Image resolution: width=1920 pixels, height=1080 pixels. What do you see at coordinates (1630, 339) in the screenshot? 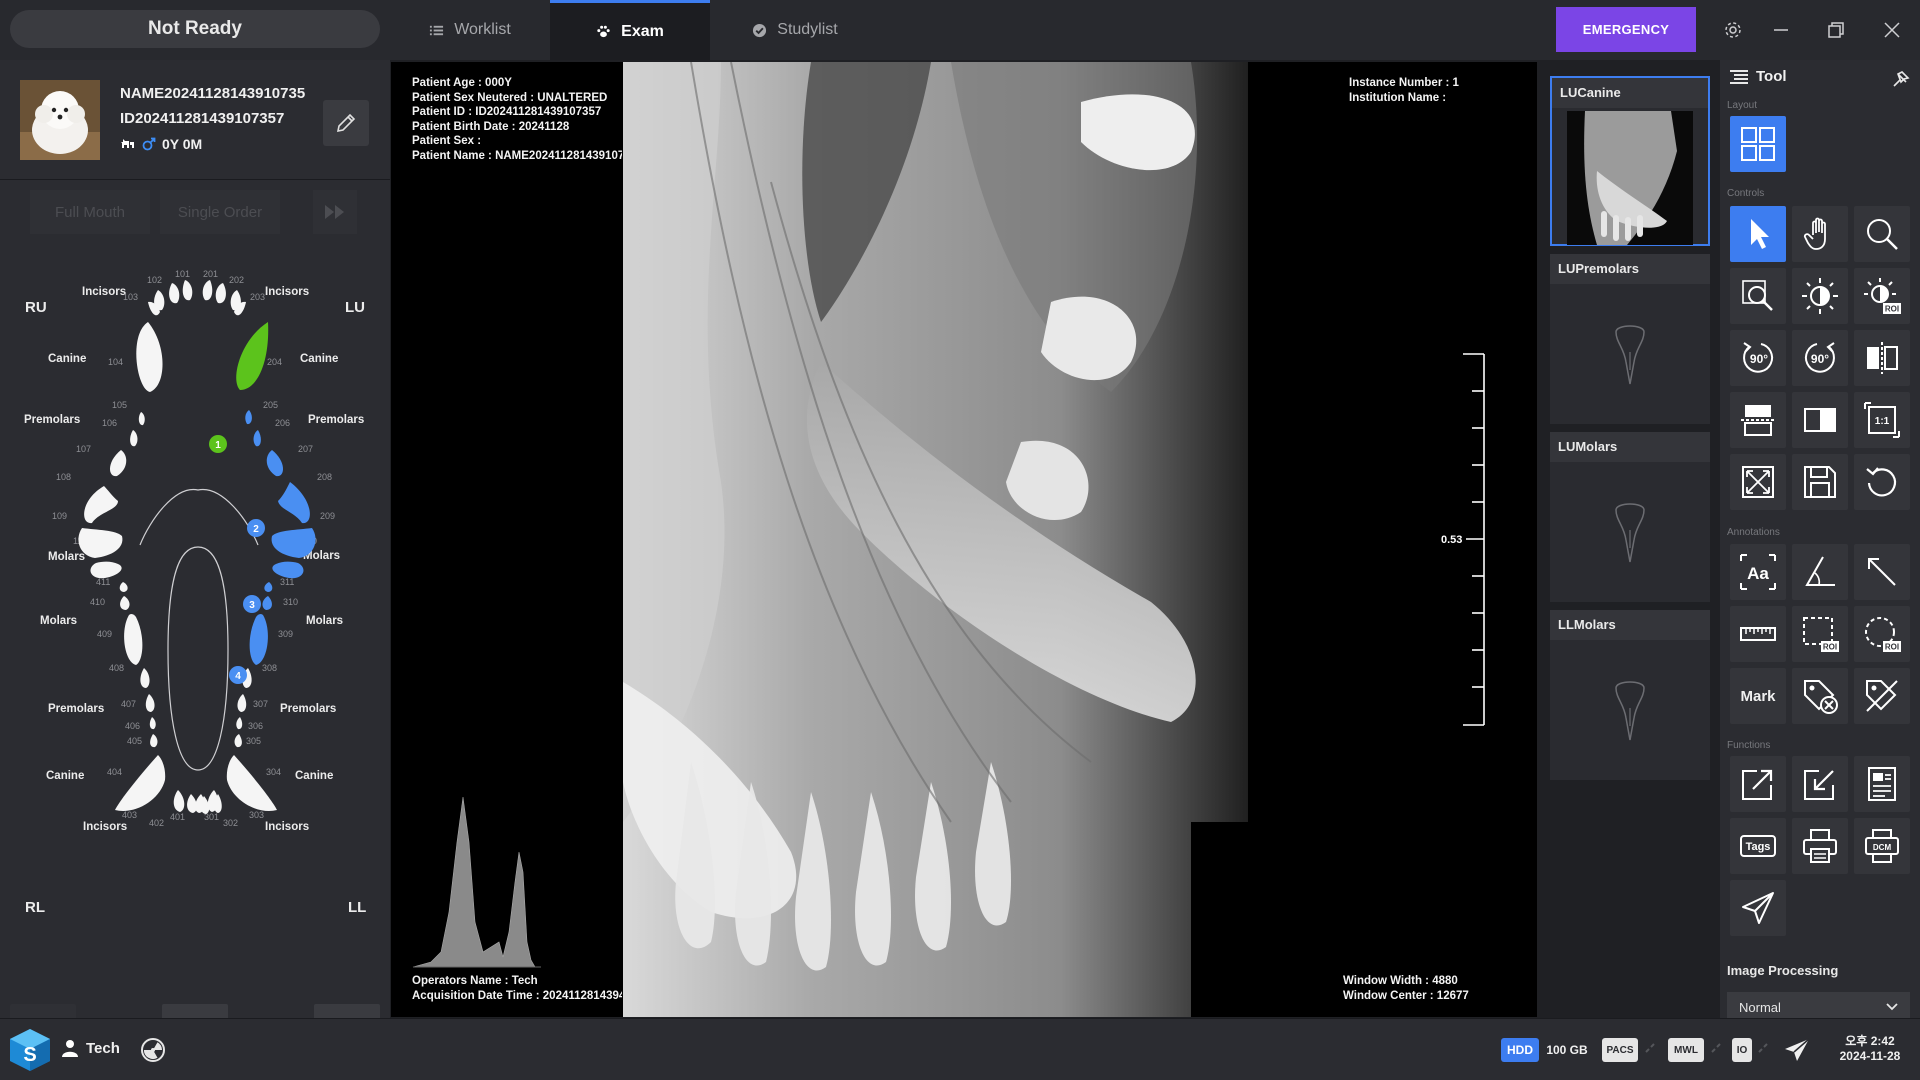
I see `thumbnail-lupremolars: LUPremolars` at bounding box center [1630, 339].